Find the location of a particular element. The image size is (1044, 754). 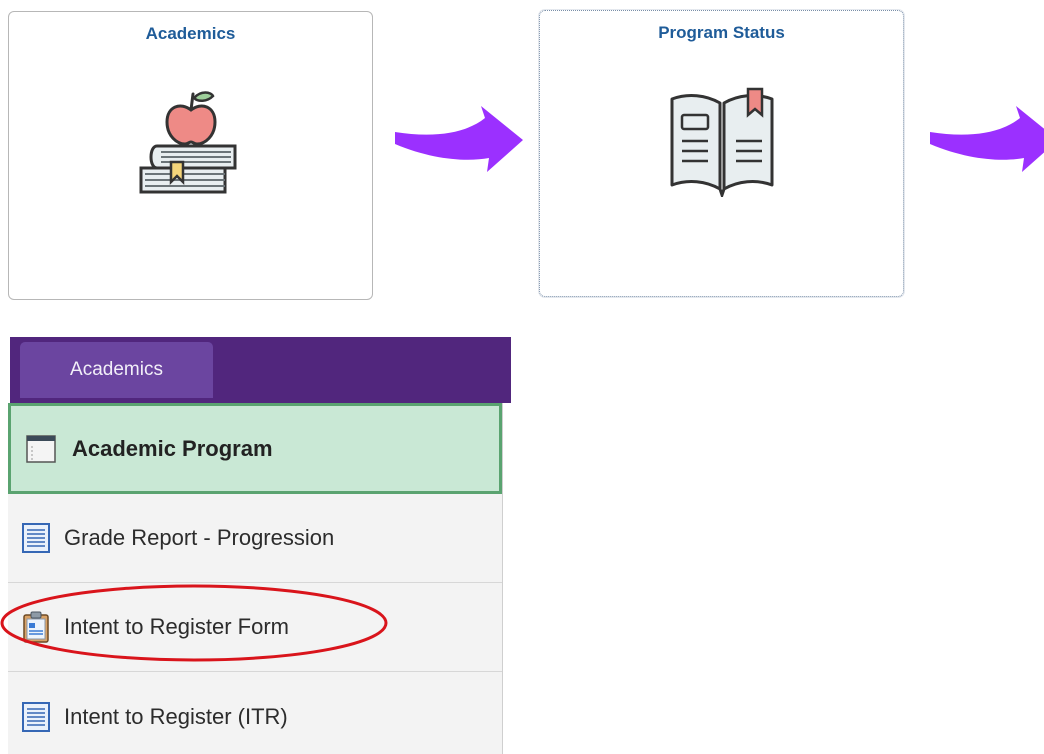

nav-item-label: Grade Report - Progression is located at coordinates (199, 537).